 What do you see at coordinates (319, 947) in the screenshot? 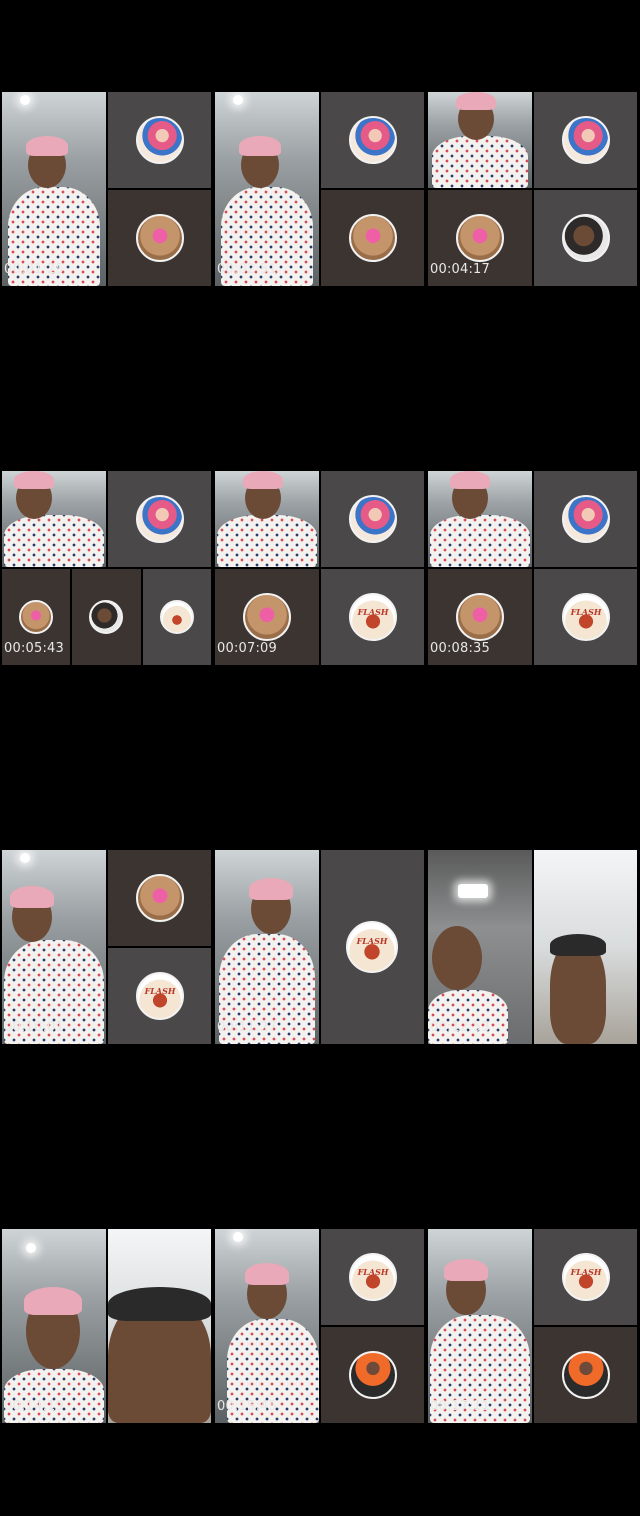
I see `thumbnail-frame-8: FLASH 00:11:27` at bounding box center [319, 947].